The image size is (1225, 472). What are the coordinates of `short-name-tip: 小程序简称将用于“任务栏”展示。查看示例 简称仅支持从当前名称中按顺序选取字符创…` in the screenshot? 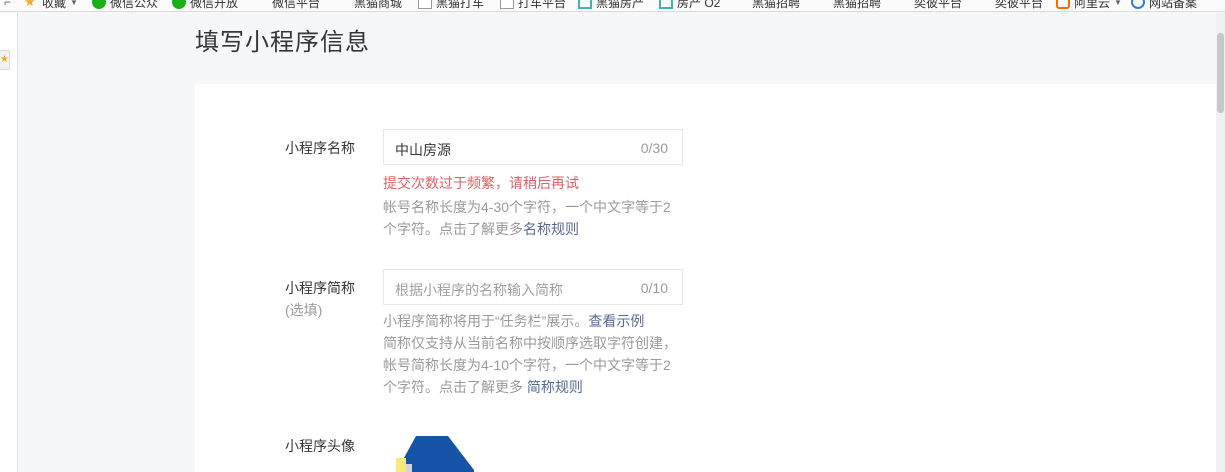 It's located at (533, 354).